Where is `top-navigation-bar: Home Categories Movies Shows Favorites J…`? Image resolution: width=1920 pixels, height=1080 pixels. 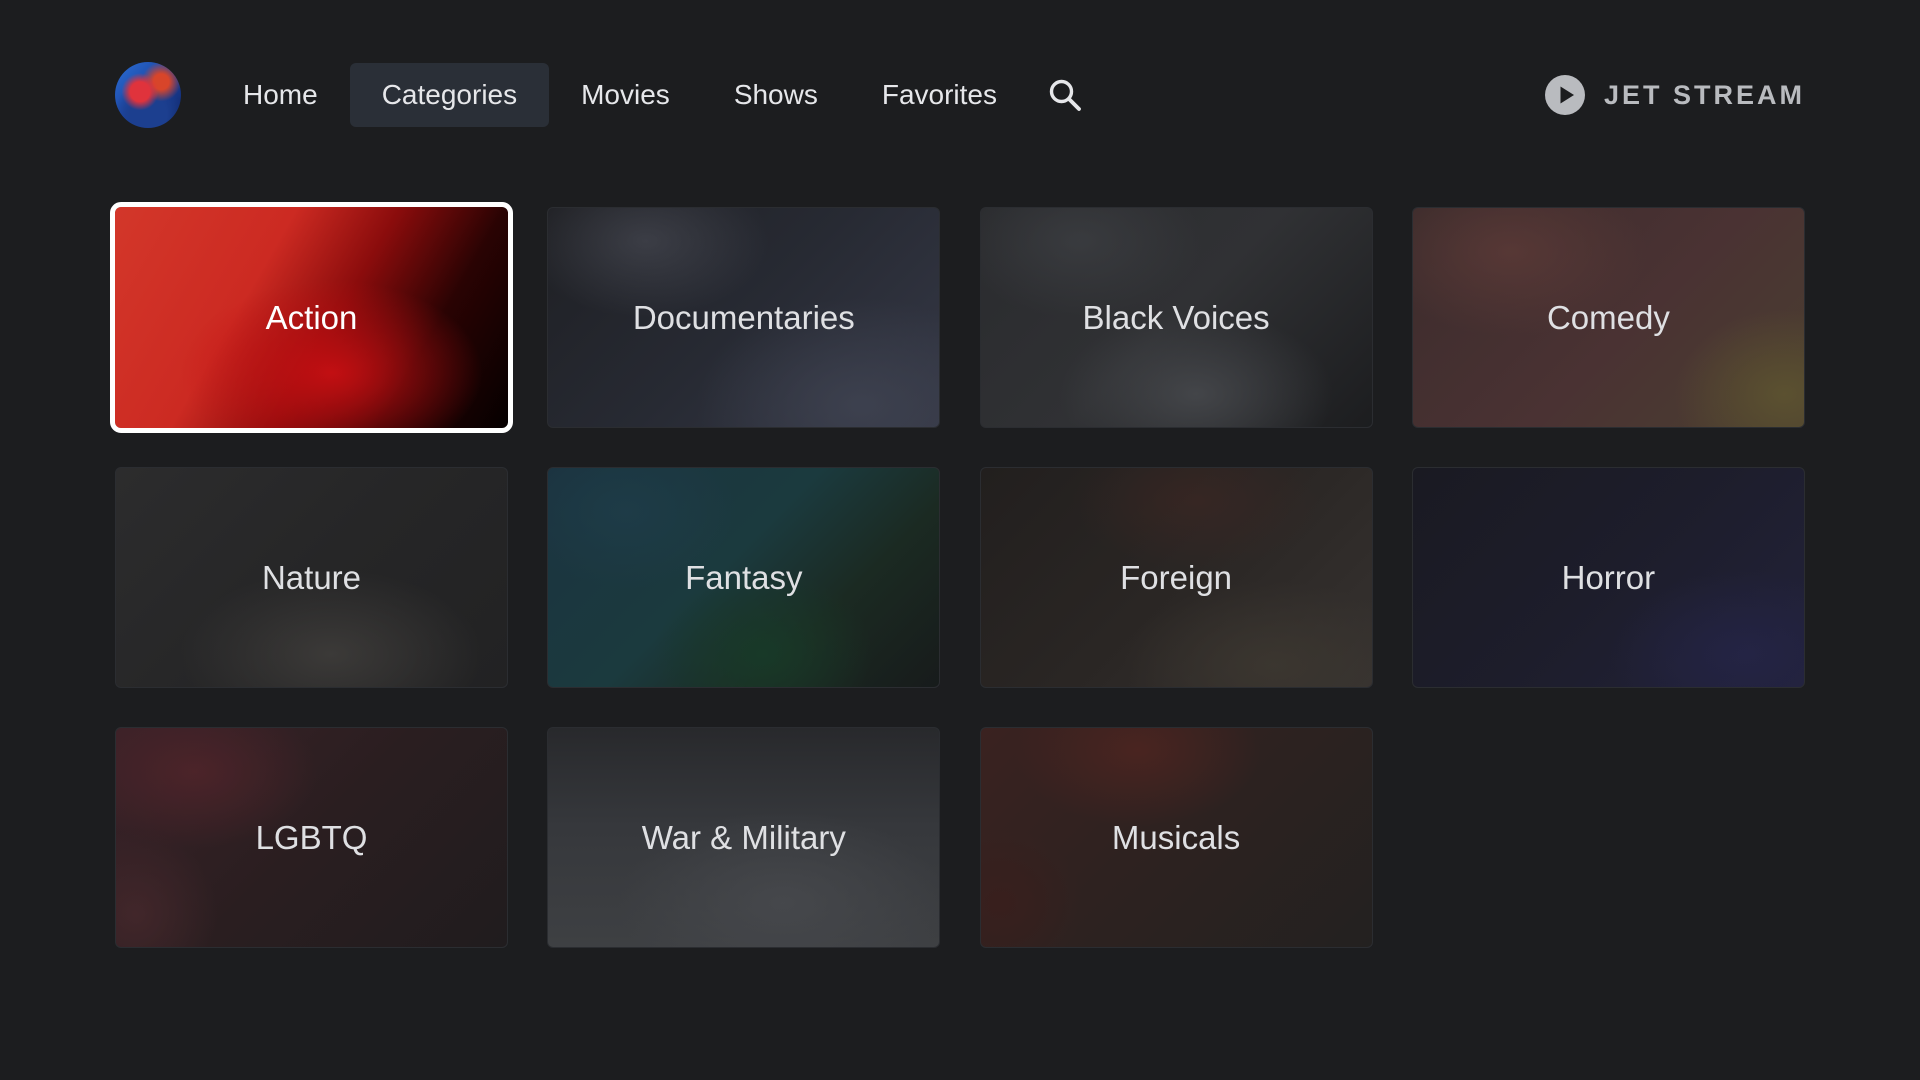 top-navigation-bar: Home Categories Movies Shows Favorites J… is located at coordinates (960, 95).